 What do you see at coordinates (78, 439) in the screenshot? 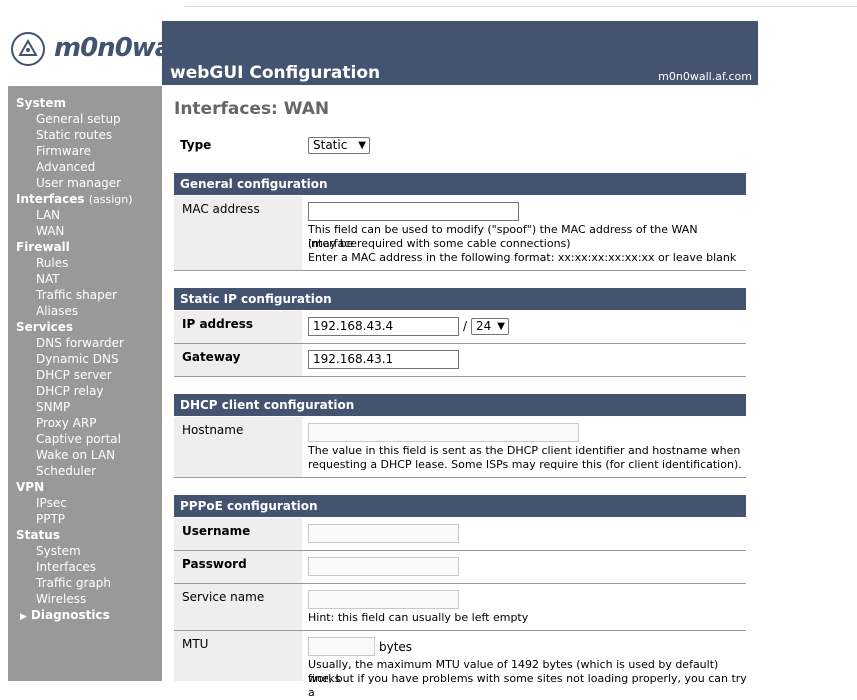
I see `sidebar-item-captive-portal: Captive portal` at bounding box center [78, 439].